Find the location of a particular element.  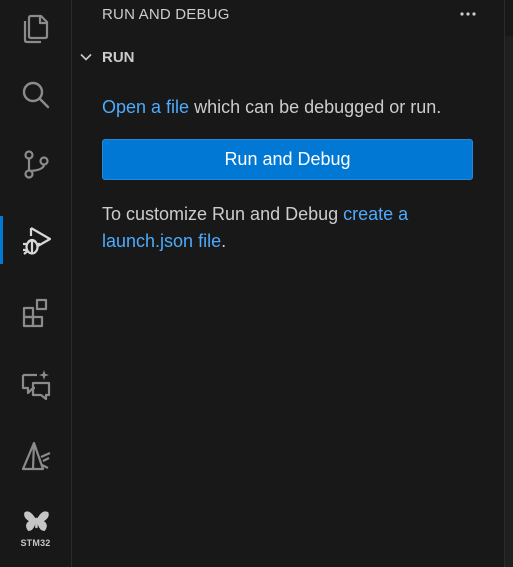

testing-button is located at coordinates (35, 456).